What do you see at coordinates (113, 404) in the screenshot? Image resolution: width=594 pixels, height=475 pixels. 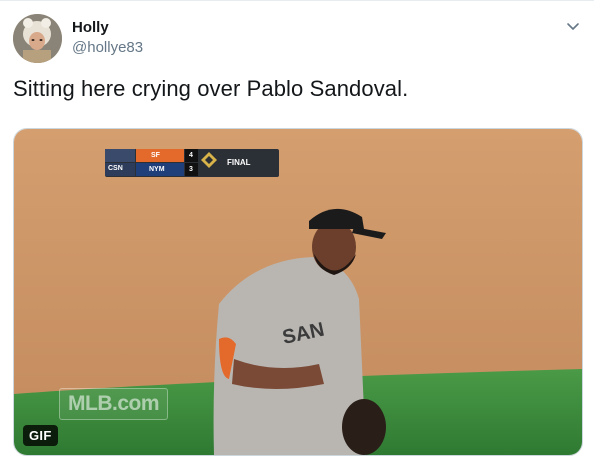 I see `watermark-logo: MLB.com` at bounding box center [113, 404].